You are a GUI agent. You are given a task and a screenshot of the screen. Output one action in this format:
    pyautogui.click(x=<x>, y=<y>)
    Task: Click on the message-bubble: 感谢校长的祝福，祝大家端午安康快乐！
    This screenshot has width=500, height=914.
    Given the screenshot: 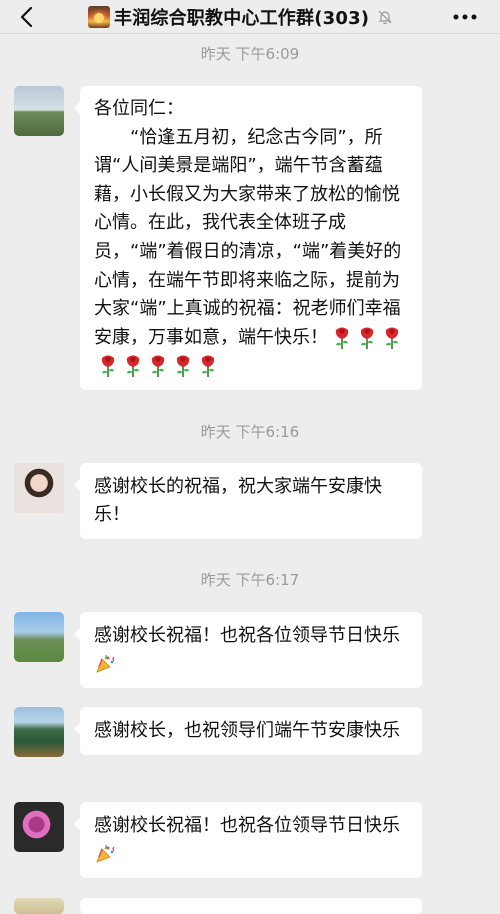 What is the action you would take?
    pyautogui.click(x=248, y=501)
    